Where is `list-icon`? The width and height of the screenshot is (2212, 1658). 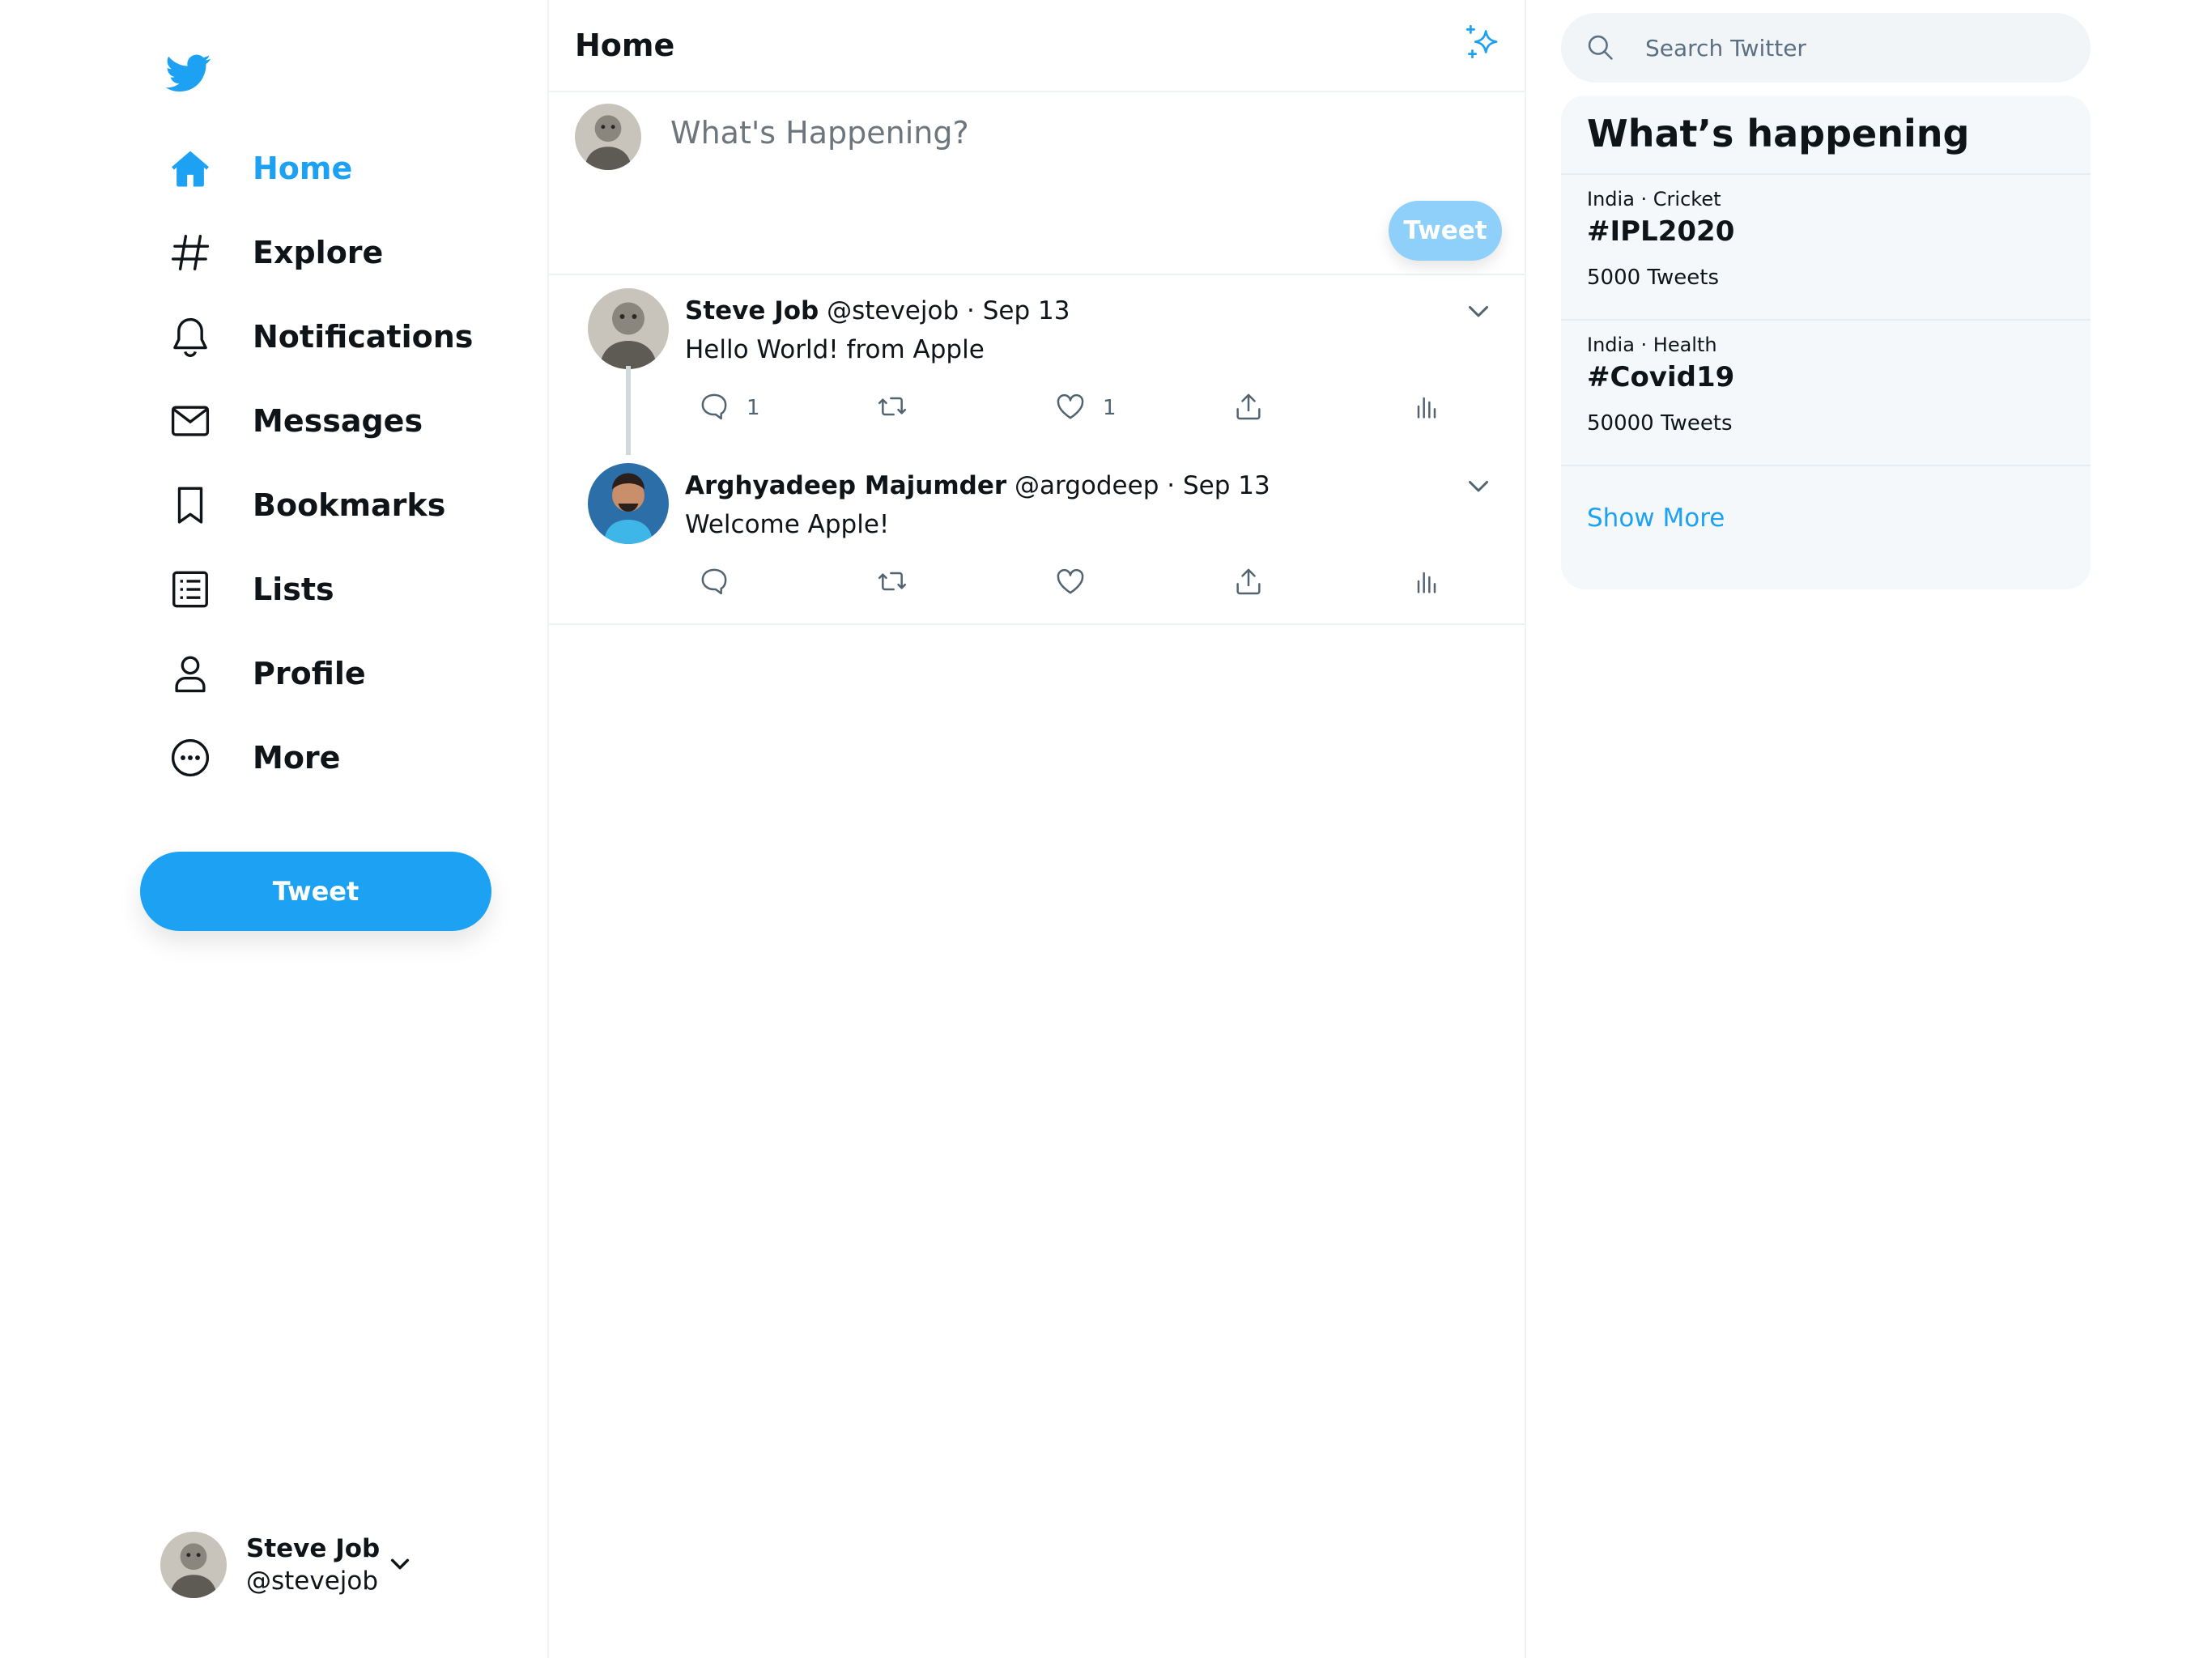 list-icon is located at coordinates (190, 589).